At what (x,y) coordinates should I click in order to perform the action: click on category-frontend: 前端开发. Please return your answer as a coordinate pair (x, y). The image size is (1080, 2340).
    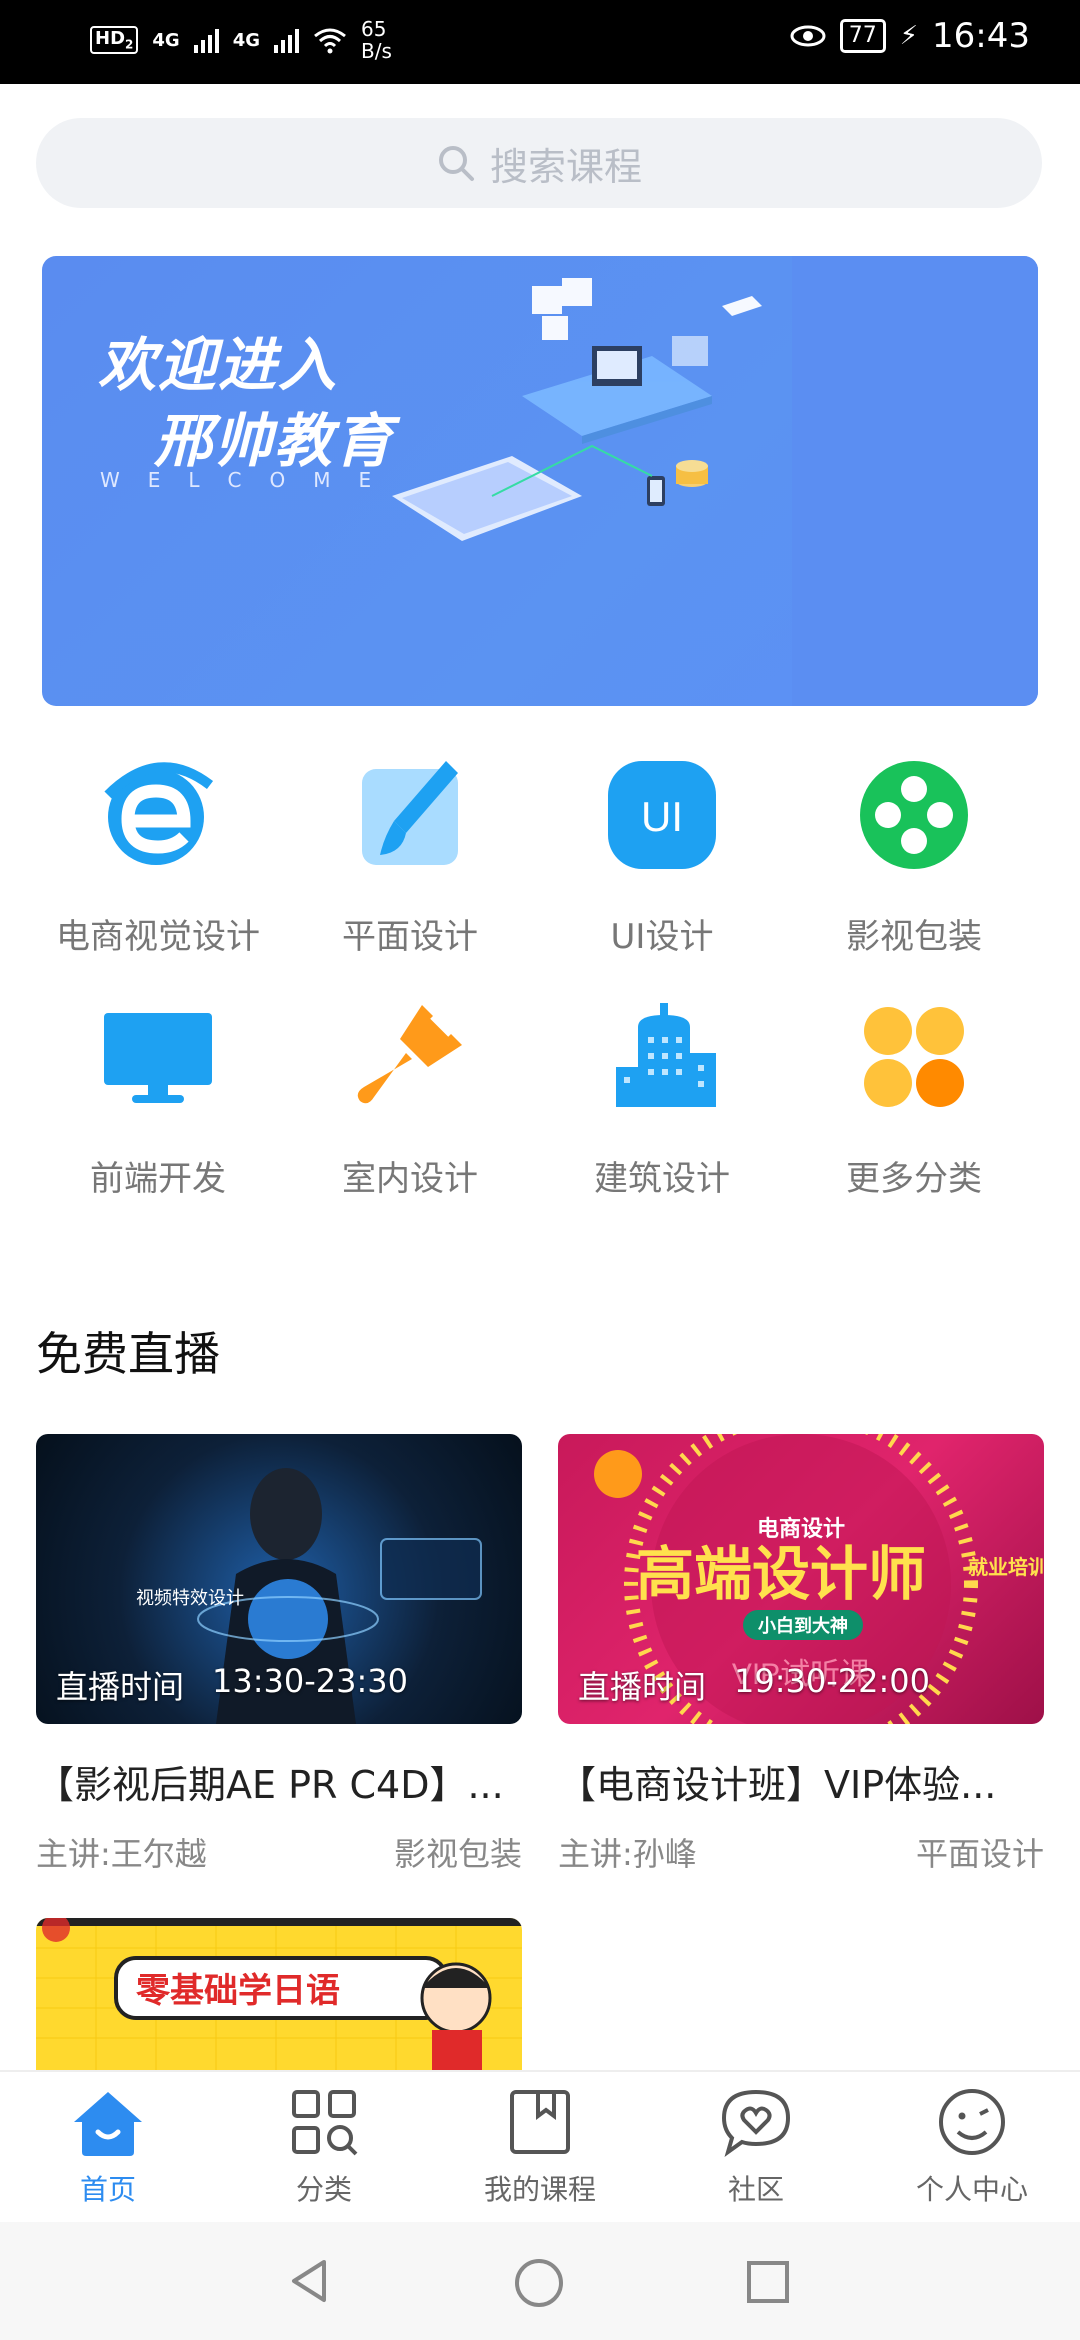
    Looking at the image, I should click on (158, 1098).